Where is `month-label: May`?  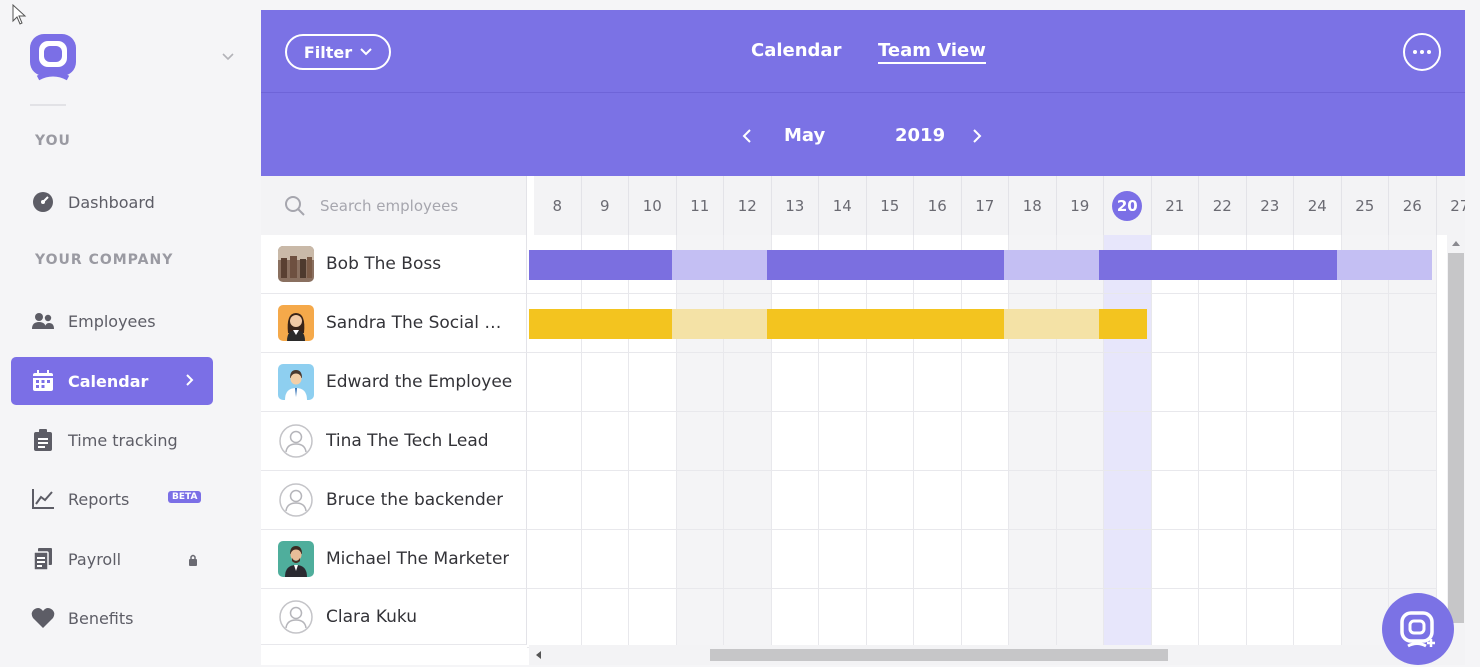
month-label: May is located at coordinates (804, 135).